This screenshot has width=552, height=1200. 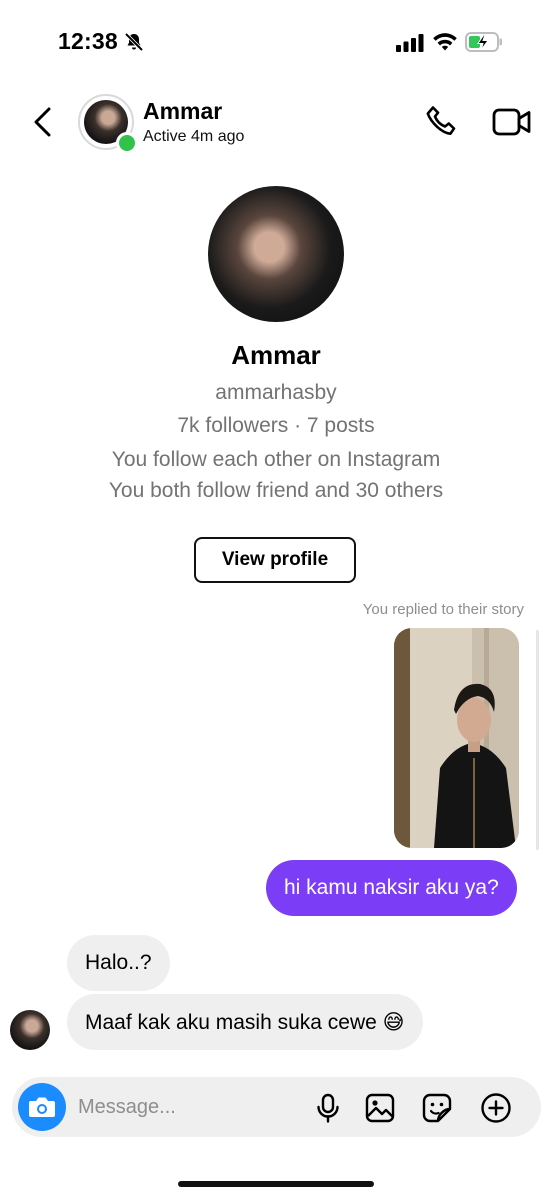 What do you see at coordinates (380, 1108) in the screenshot?
I see `gallery-icon` at bounding box center [380, 1108].